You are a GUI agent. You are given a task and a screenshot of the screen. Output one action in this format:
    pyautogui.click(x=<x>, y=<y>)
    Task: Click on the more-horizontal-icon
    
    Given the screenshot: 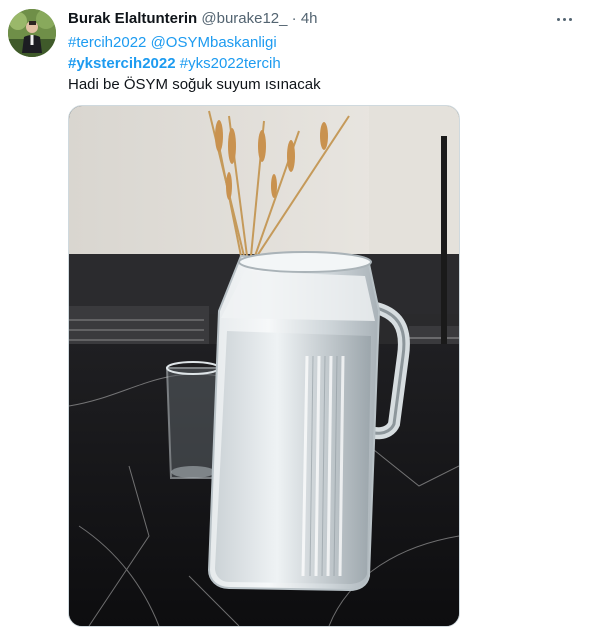 What is the action you would take?
    pyautogui.click(x=564, y=19)
    